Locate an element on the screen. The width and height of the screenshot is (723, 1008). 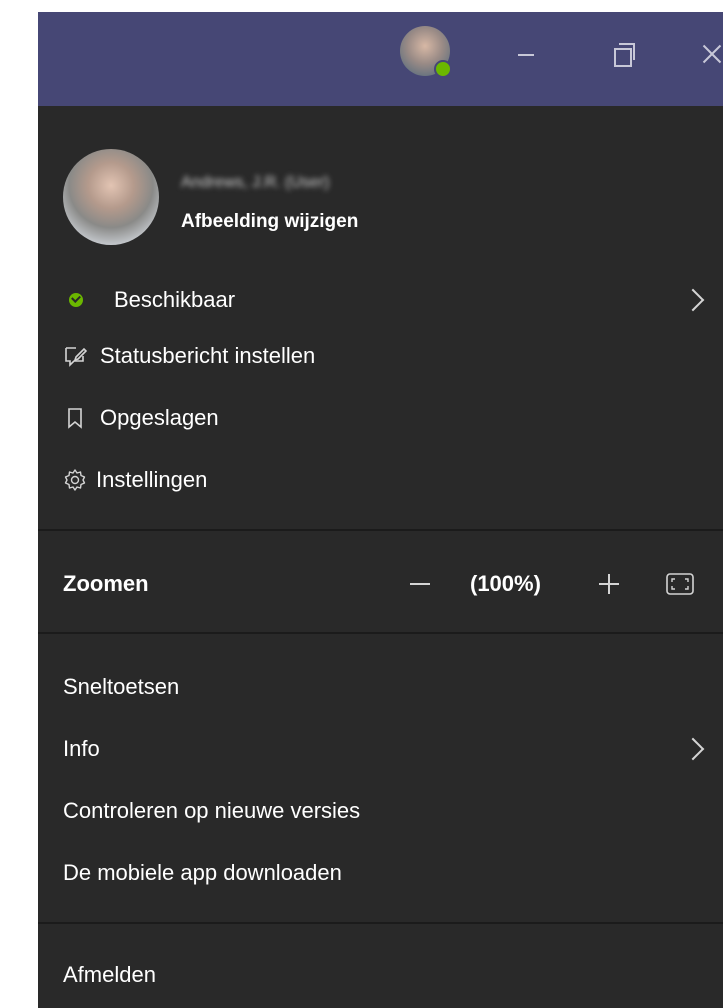
menu-item-mobile-app: De mobiele app downloaden is located at coordinates (380, 873).